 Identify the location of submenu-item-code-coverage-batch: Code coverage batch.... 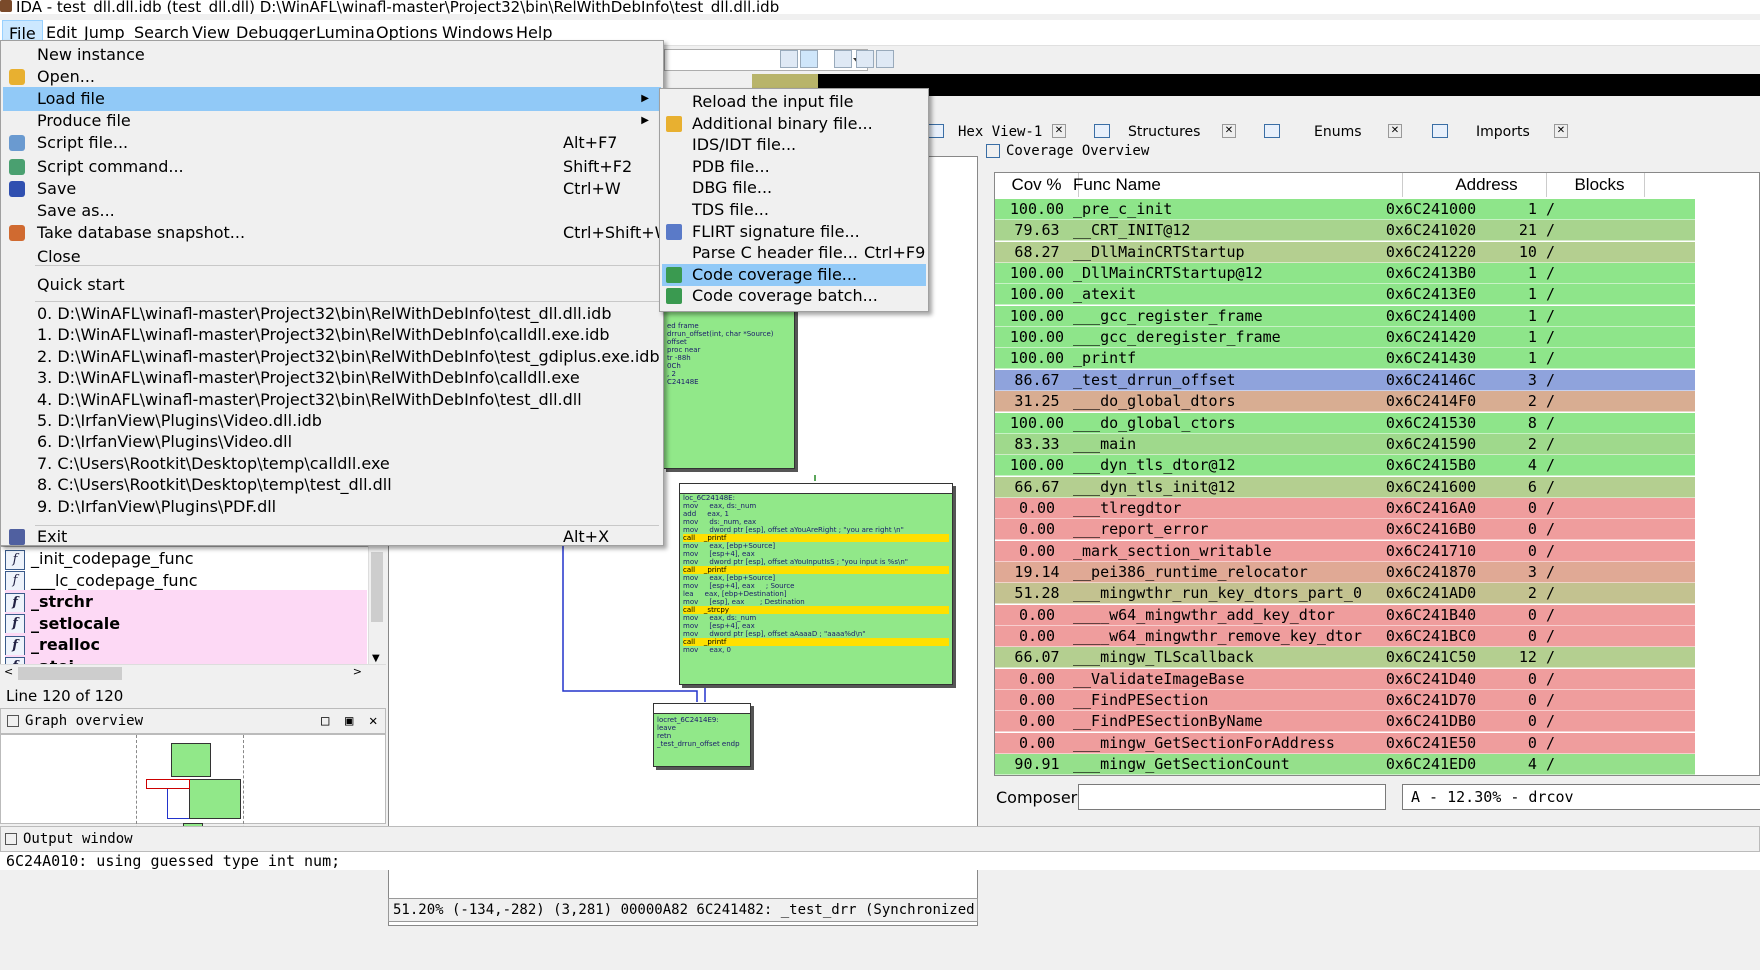
(794, 296).